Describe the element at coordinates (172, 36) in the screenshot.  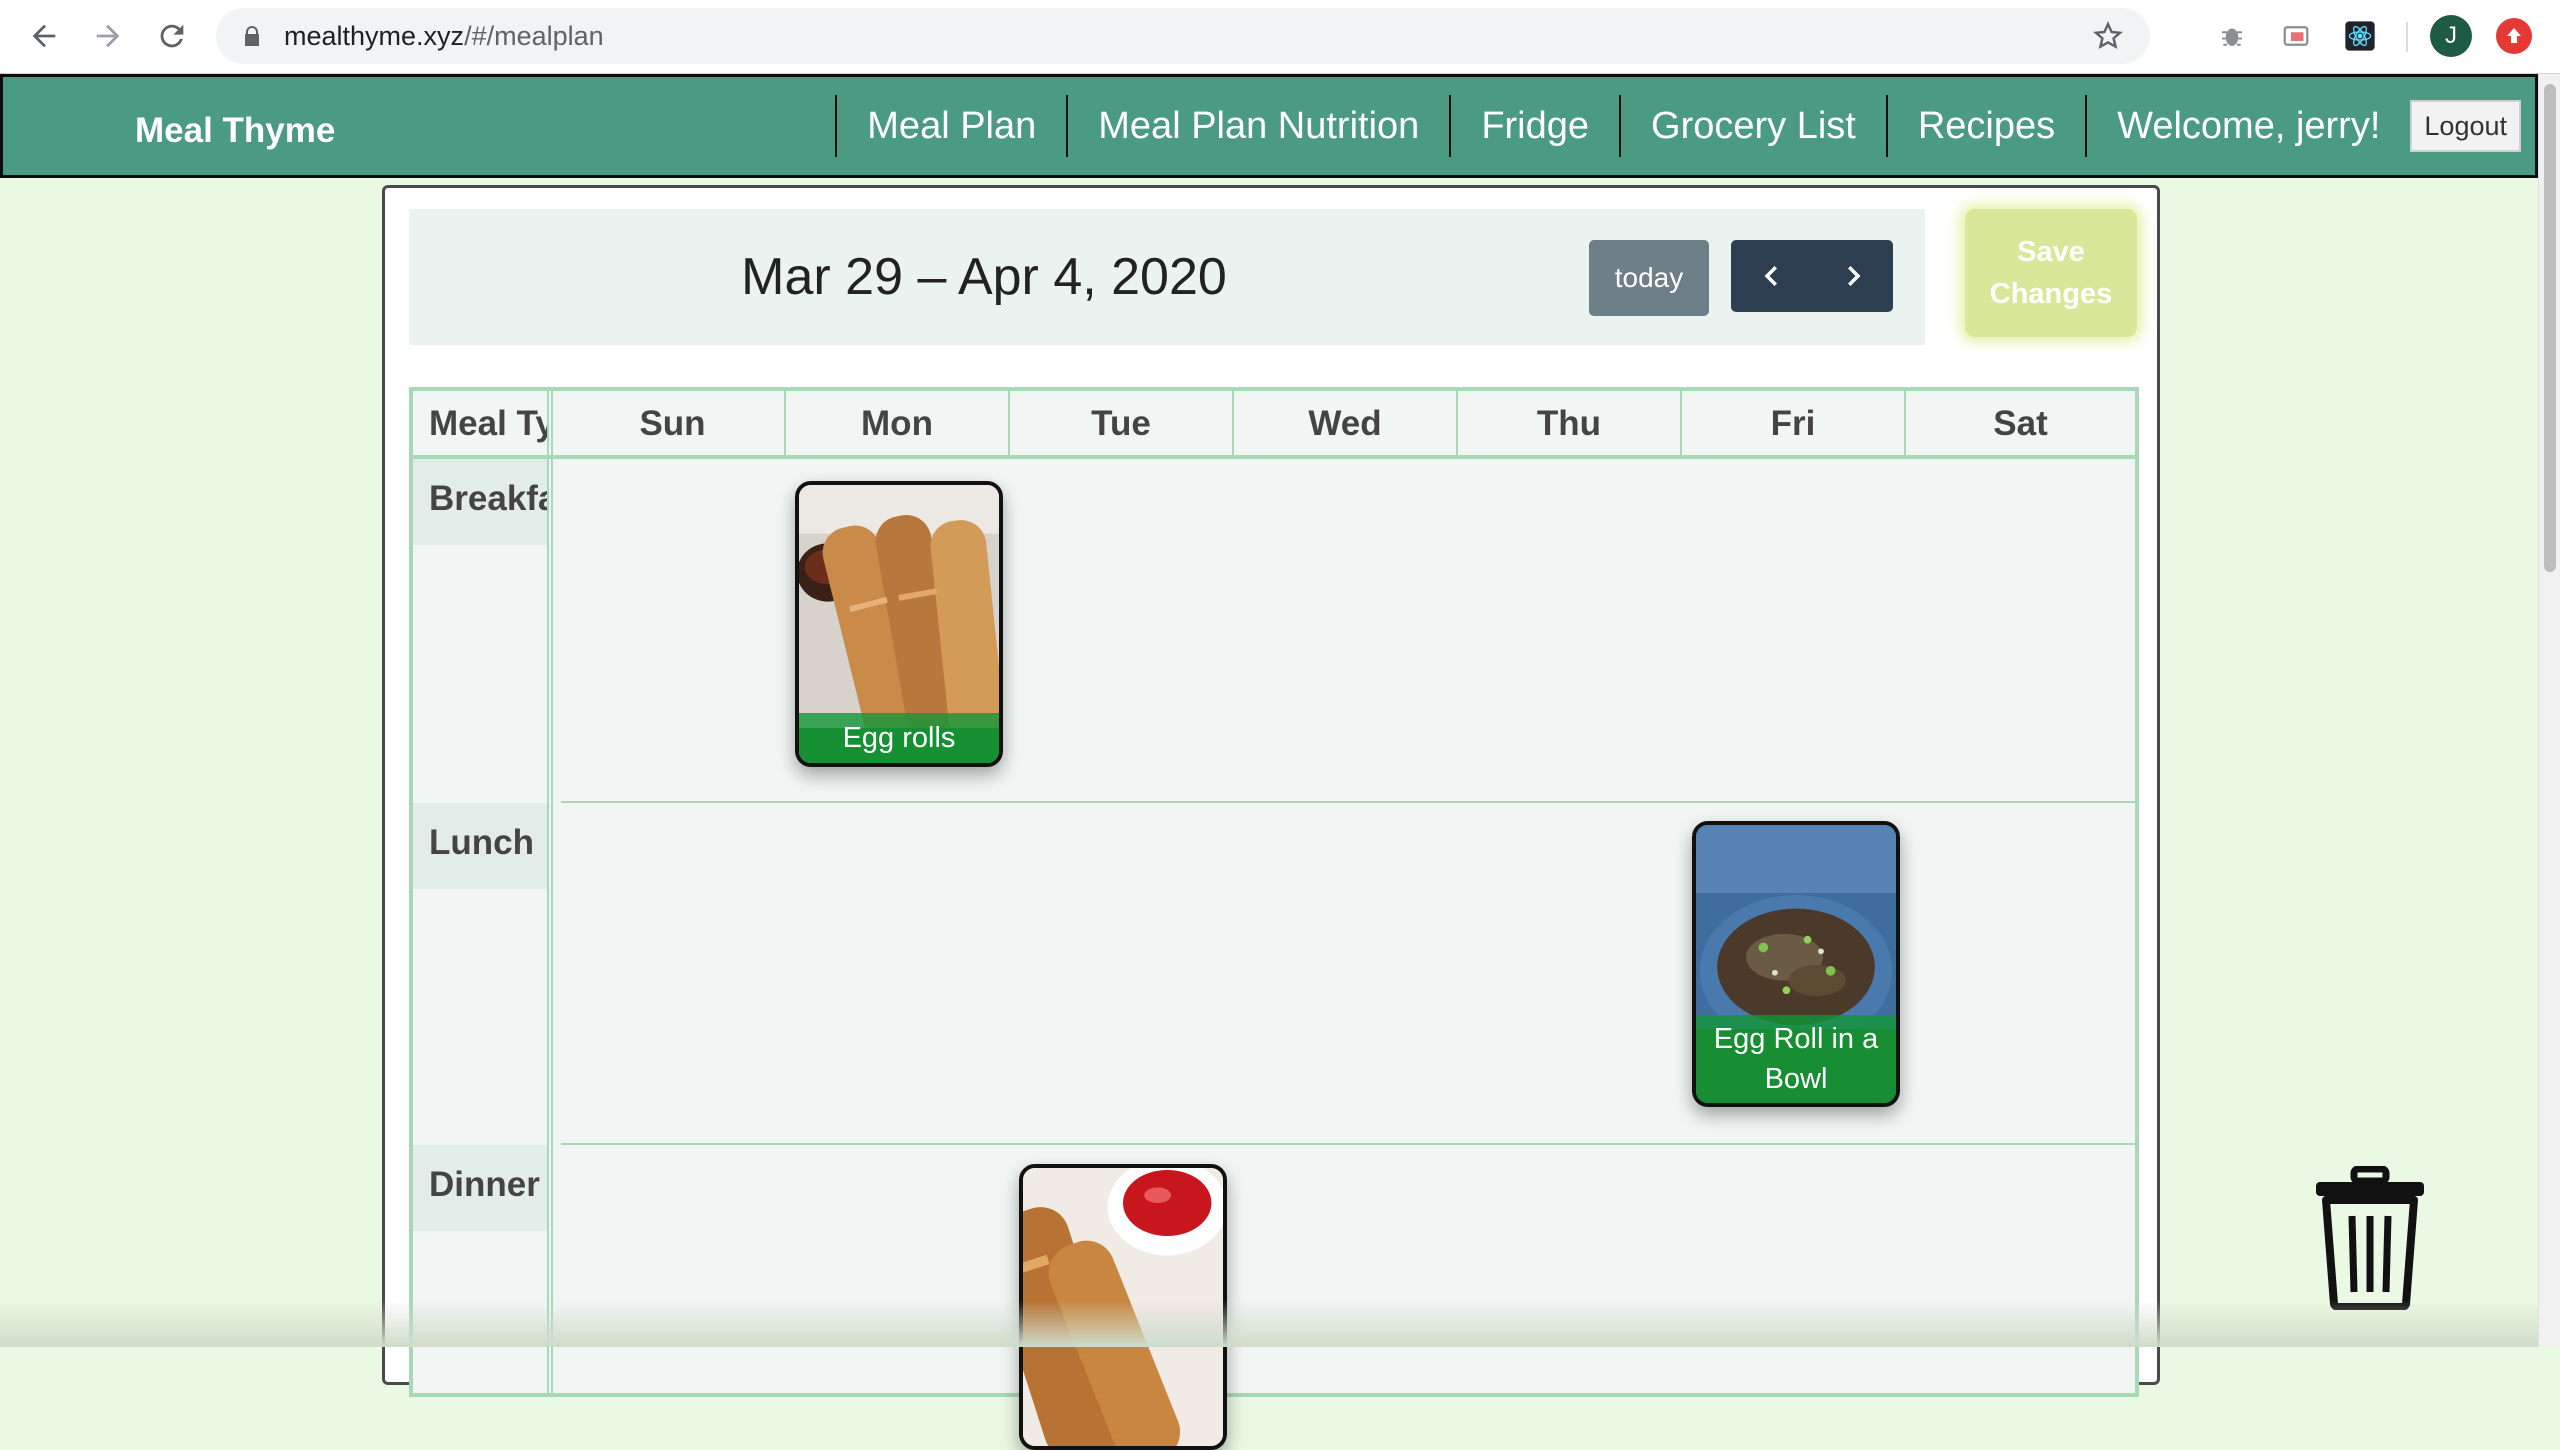
I see `reload-icon` at that location.